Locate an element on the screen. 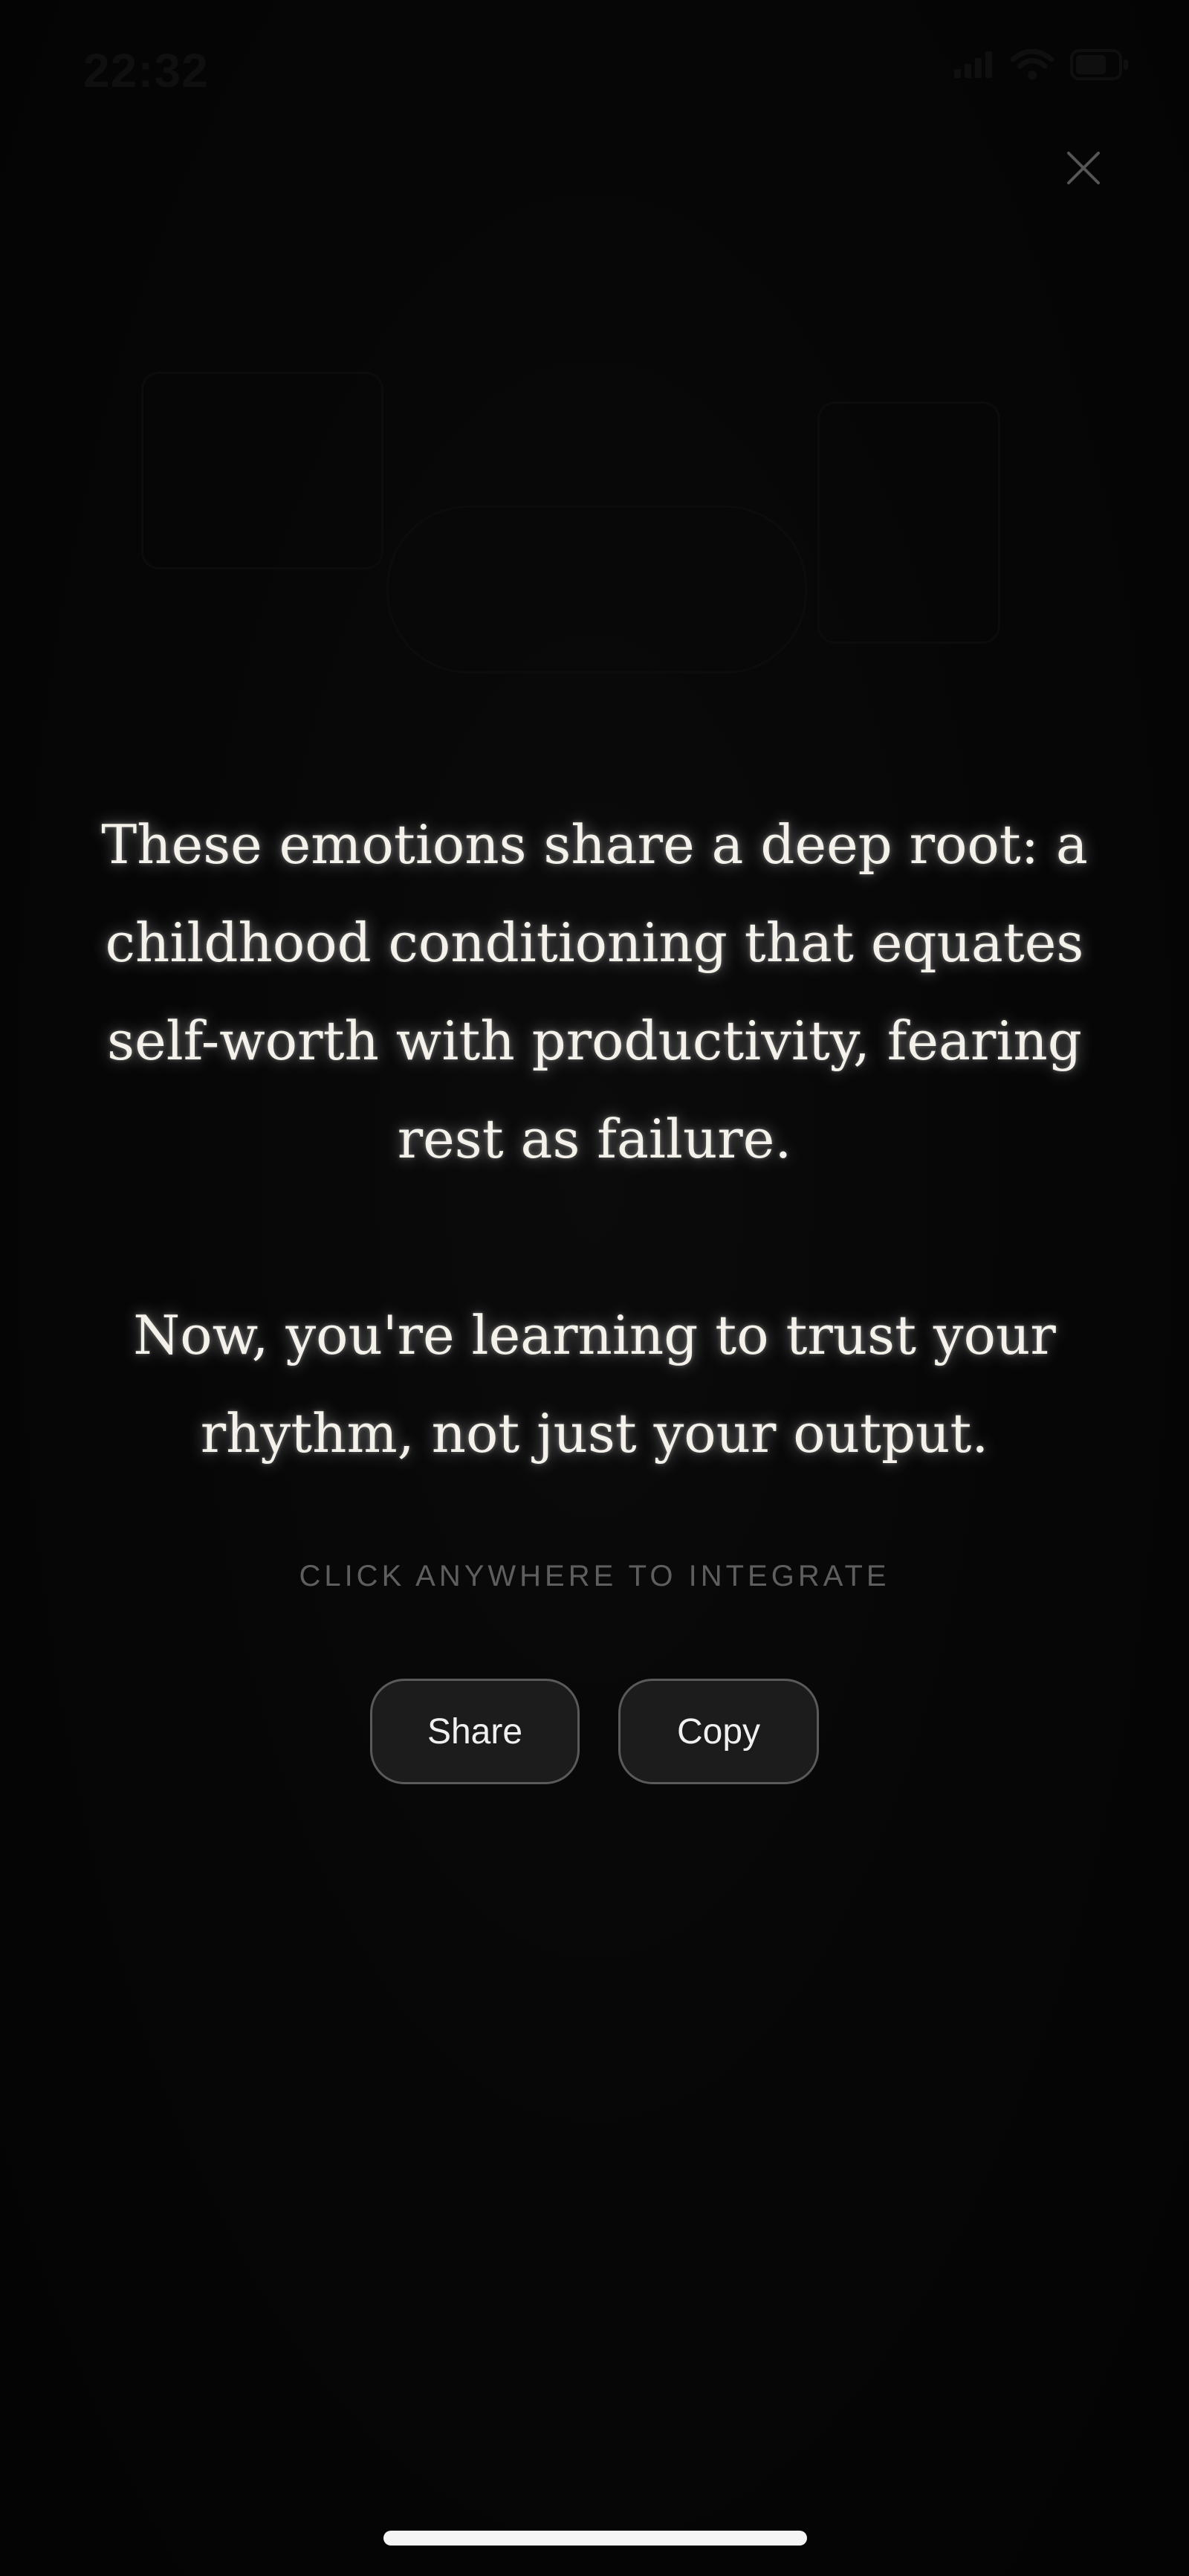  home-indicator is located at coordinates (595, 2538).